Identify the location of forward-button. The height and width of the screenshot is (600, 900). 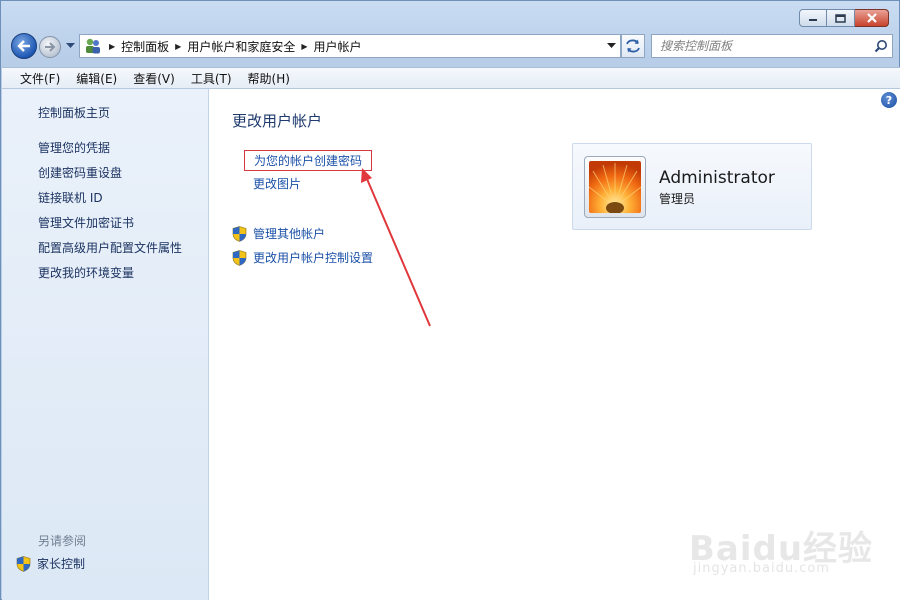
(50, 47).